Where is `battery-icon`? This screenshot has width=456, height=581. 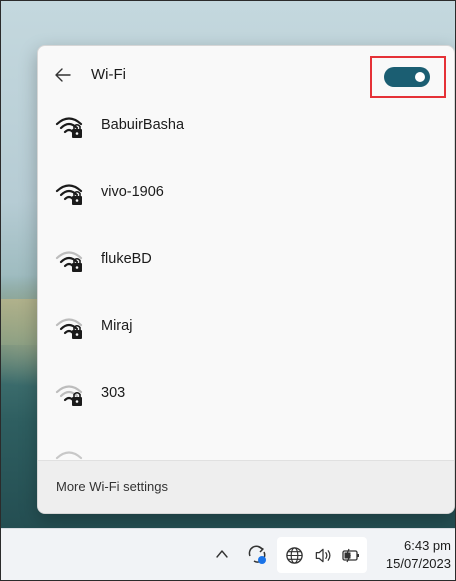 battery-icon is located at coordinates (350, 555).